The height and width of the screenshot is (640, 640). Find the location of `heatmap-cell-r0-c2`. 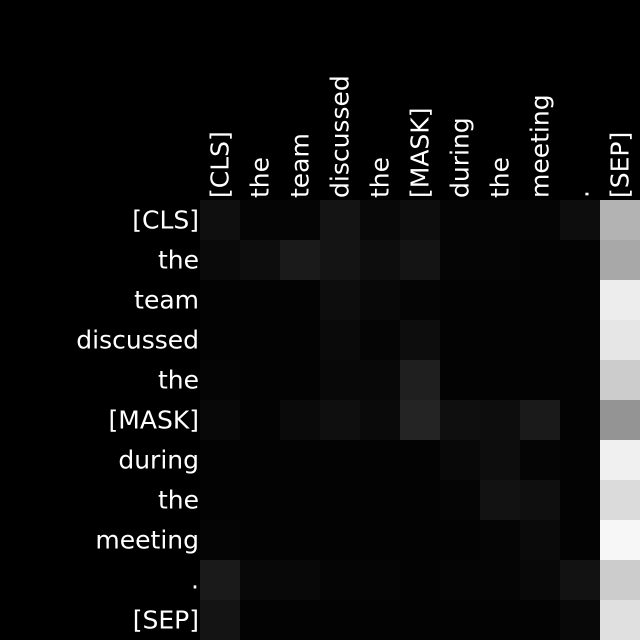

heatmap-cell-r0-c2 is located at coordinates (300, 220).